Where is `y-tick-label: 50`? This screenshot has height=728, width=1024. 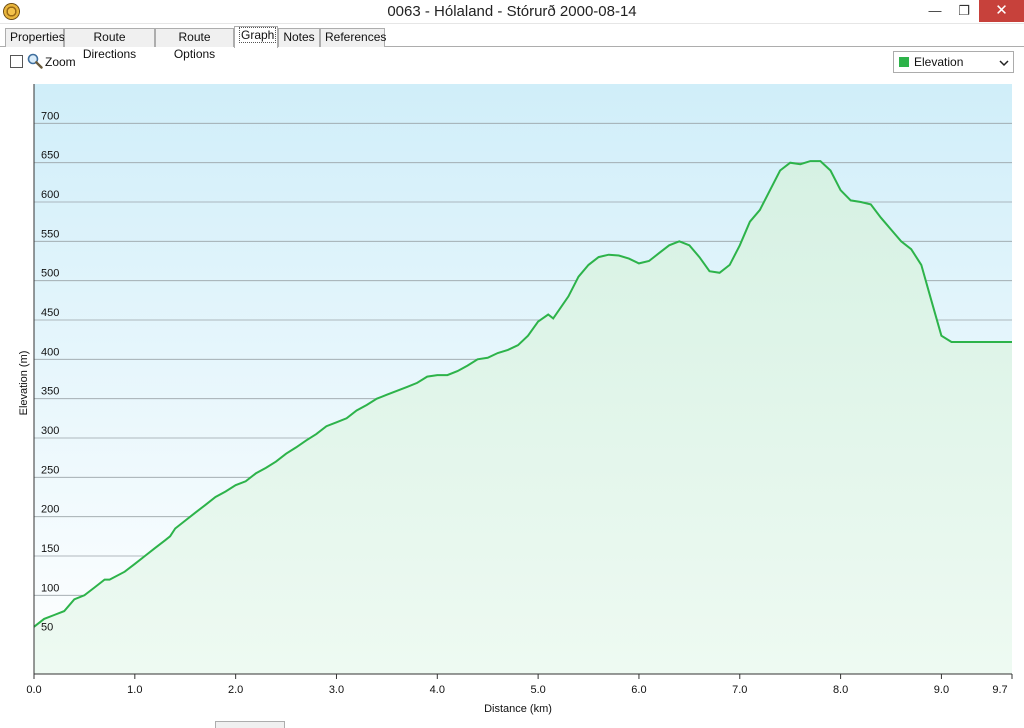
y-tick-label: 50 is located at coordinates (47, 628).